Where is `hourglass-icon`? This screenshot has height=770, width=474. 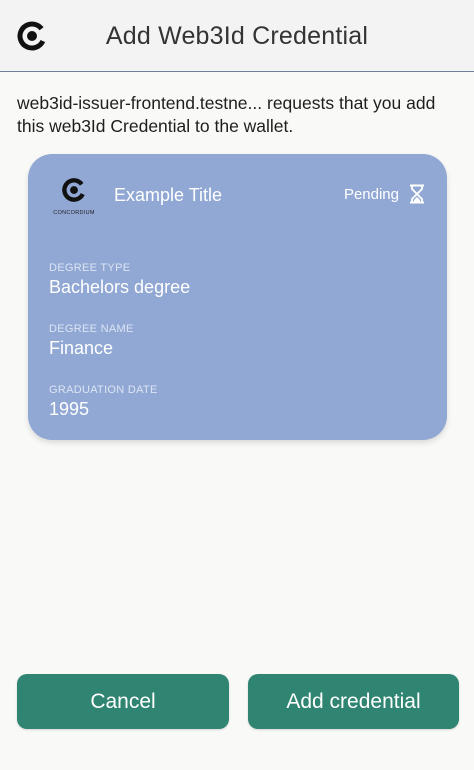
hourglass-icon is located at coordinates (417, 194).